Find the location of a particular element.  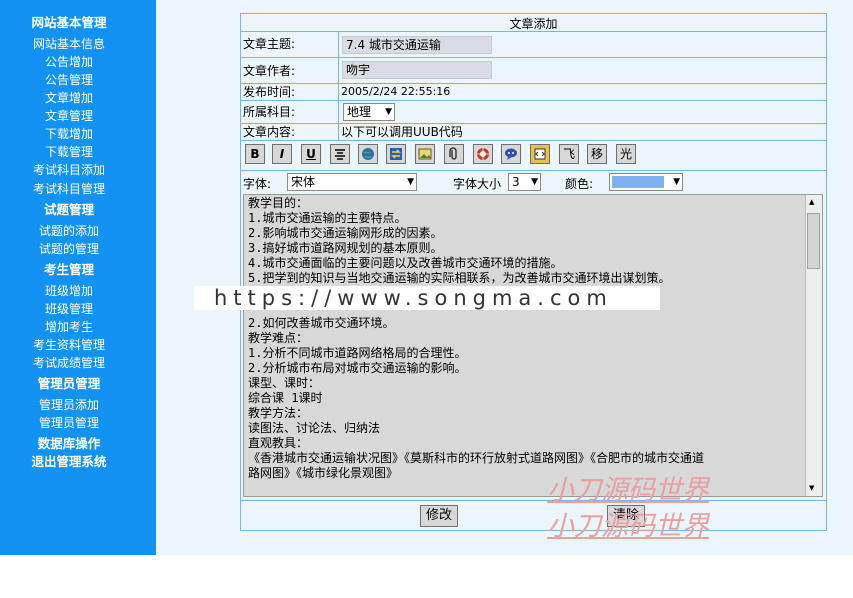

sidebar-item-logout: 退出管理系统 is located at coordinates (69, 462).